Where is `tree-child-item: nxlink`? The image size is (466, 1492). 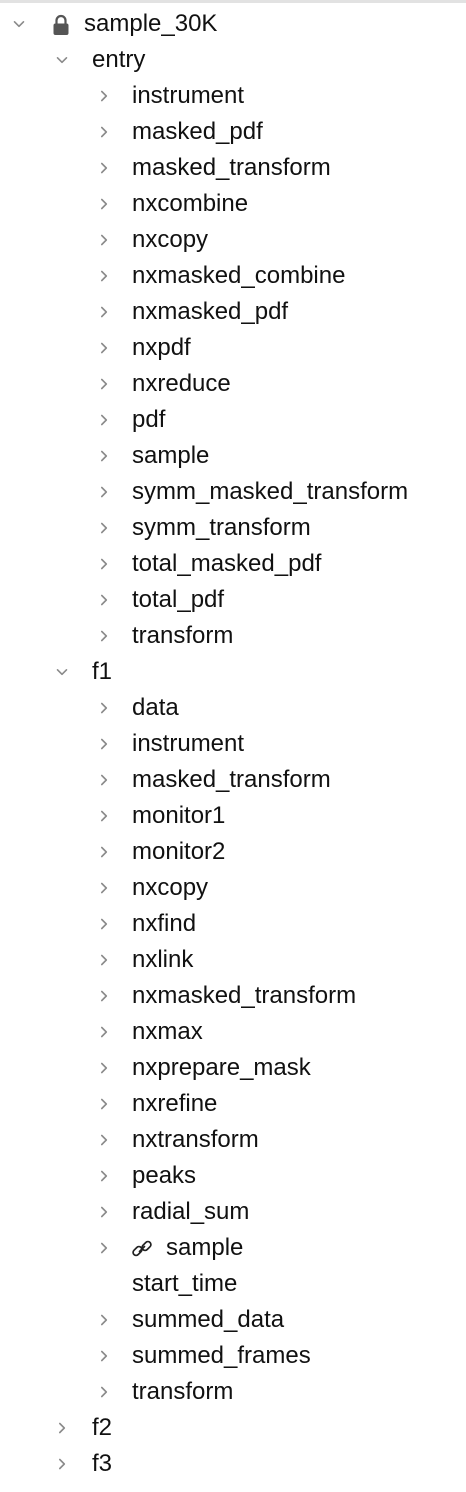
tree-child-item: nxlink is located at coordinates (233, 960).